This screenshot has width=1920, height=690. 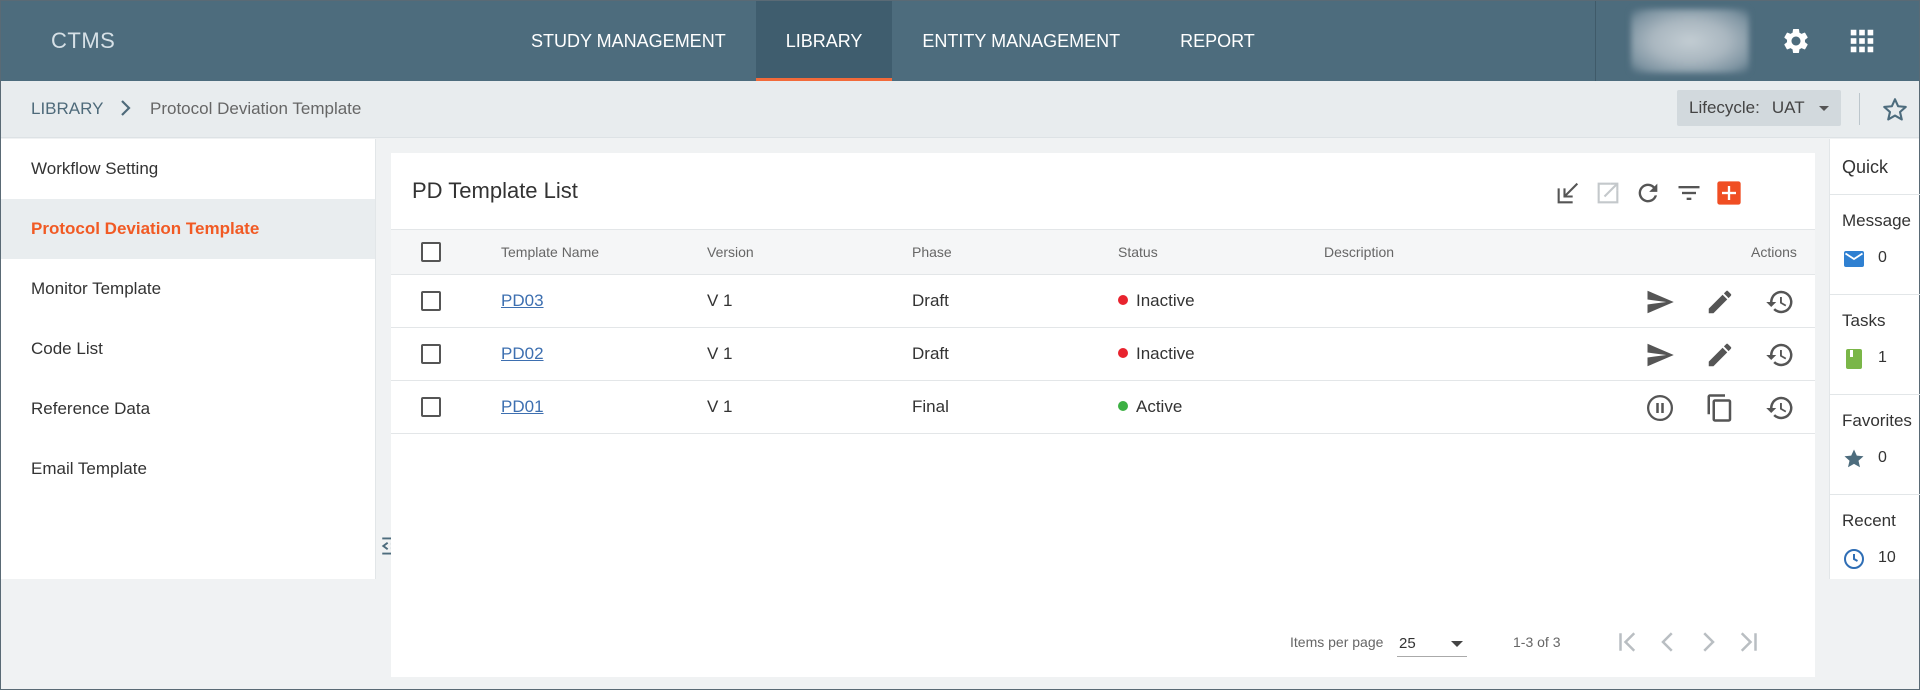 What do you see at coordinates (188, 349) in the screenshot?
I see `sidebar-item-code-list: Code List` at bounding box center [188, 349].